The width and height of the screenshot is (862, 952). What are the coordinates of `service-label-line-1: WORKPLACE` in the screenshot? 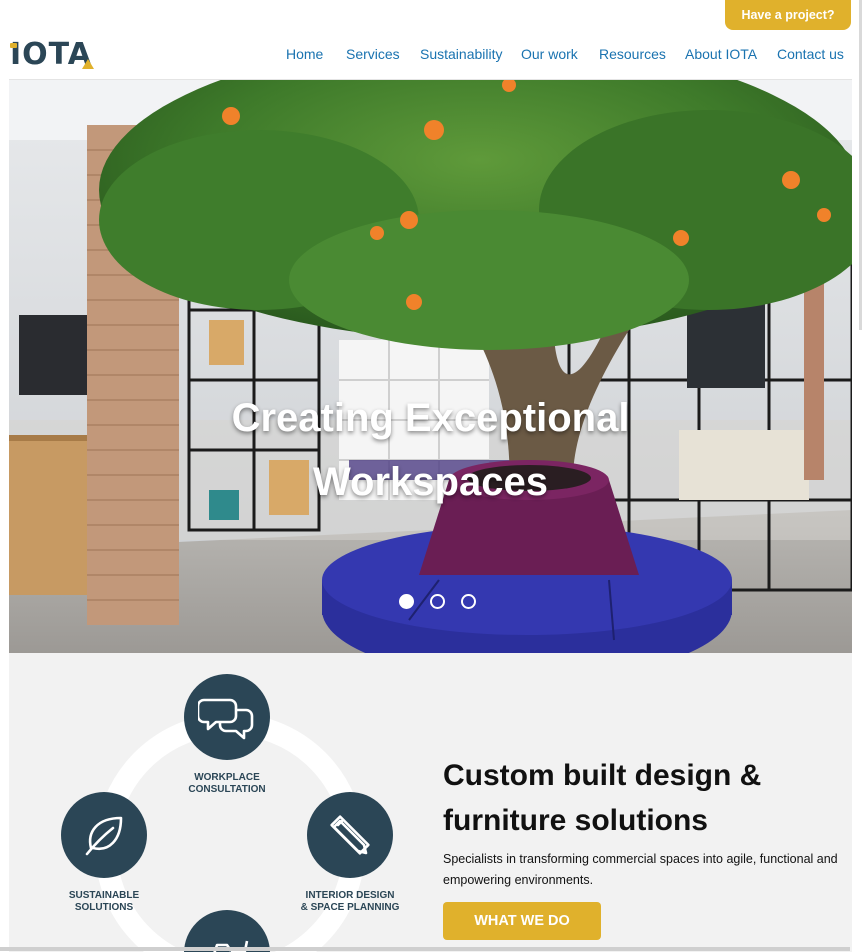 It's located at (227, 777).